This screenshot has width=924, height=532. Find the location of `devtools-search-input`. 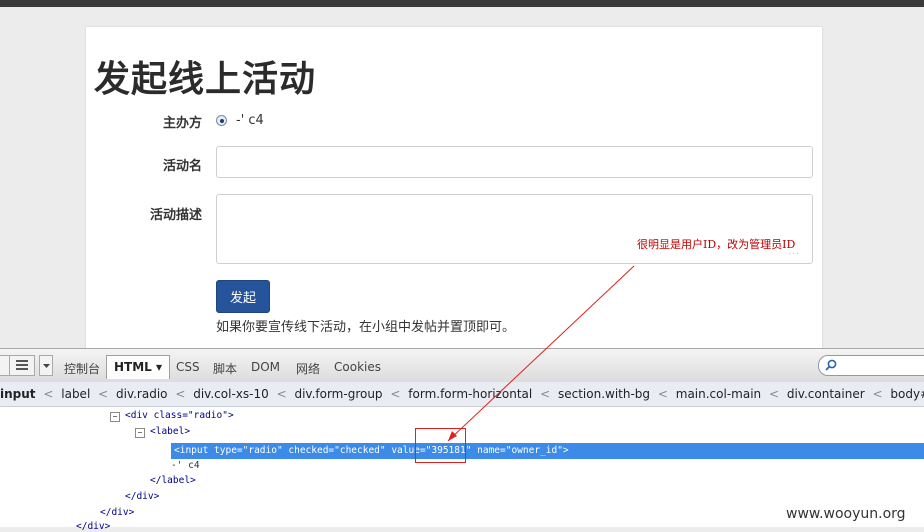

devtools-search-input is located at coordinates (871, 365).